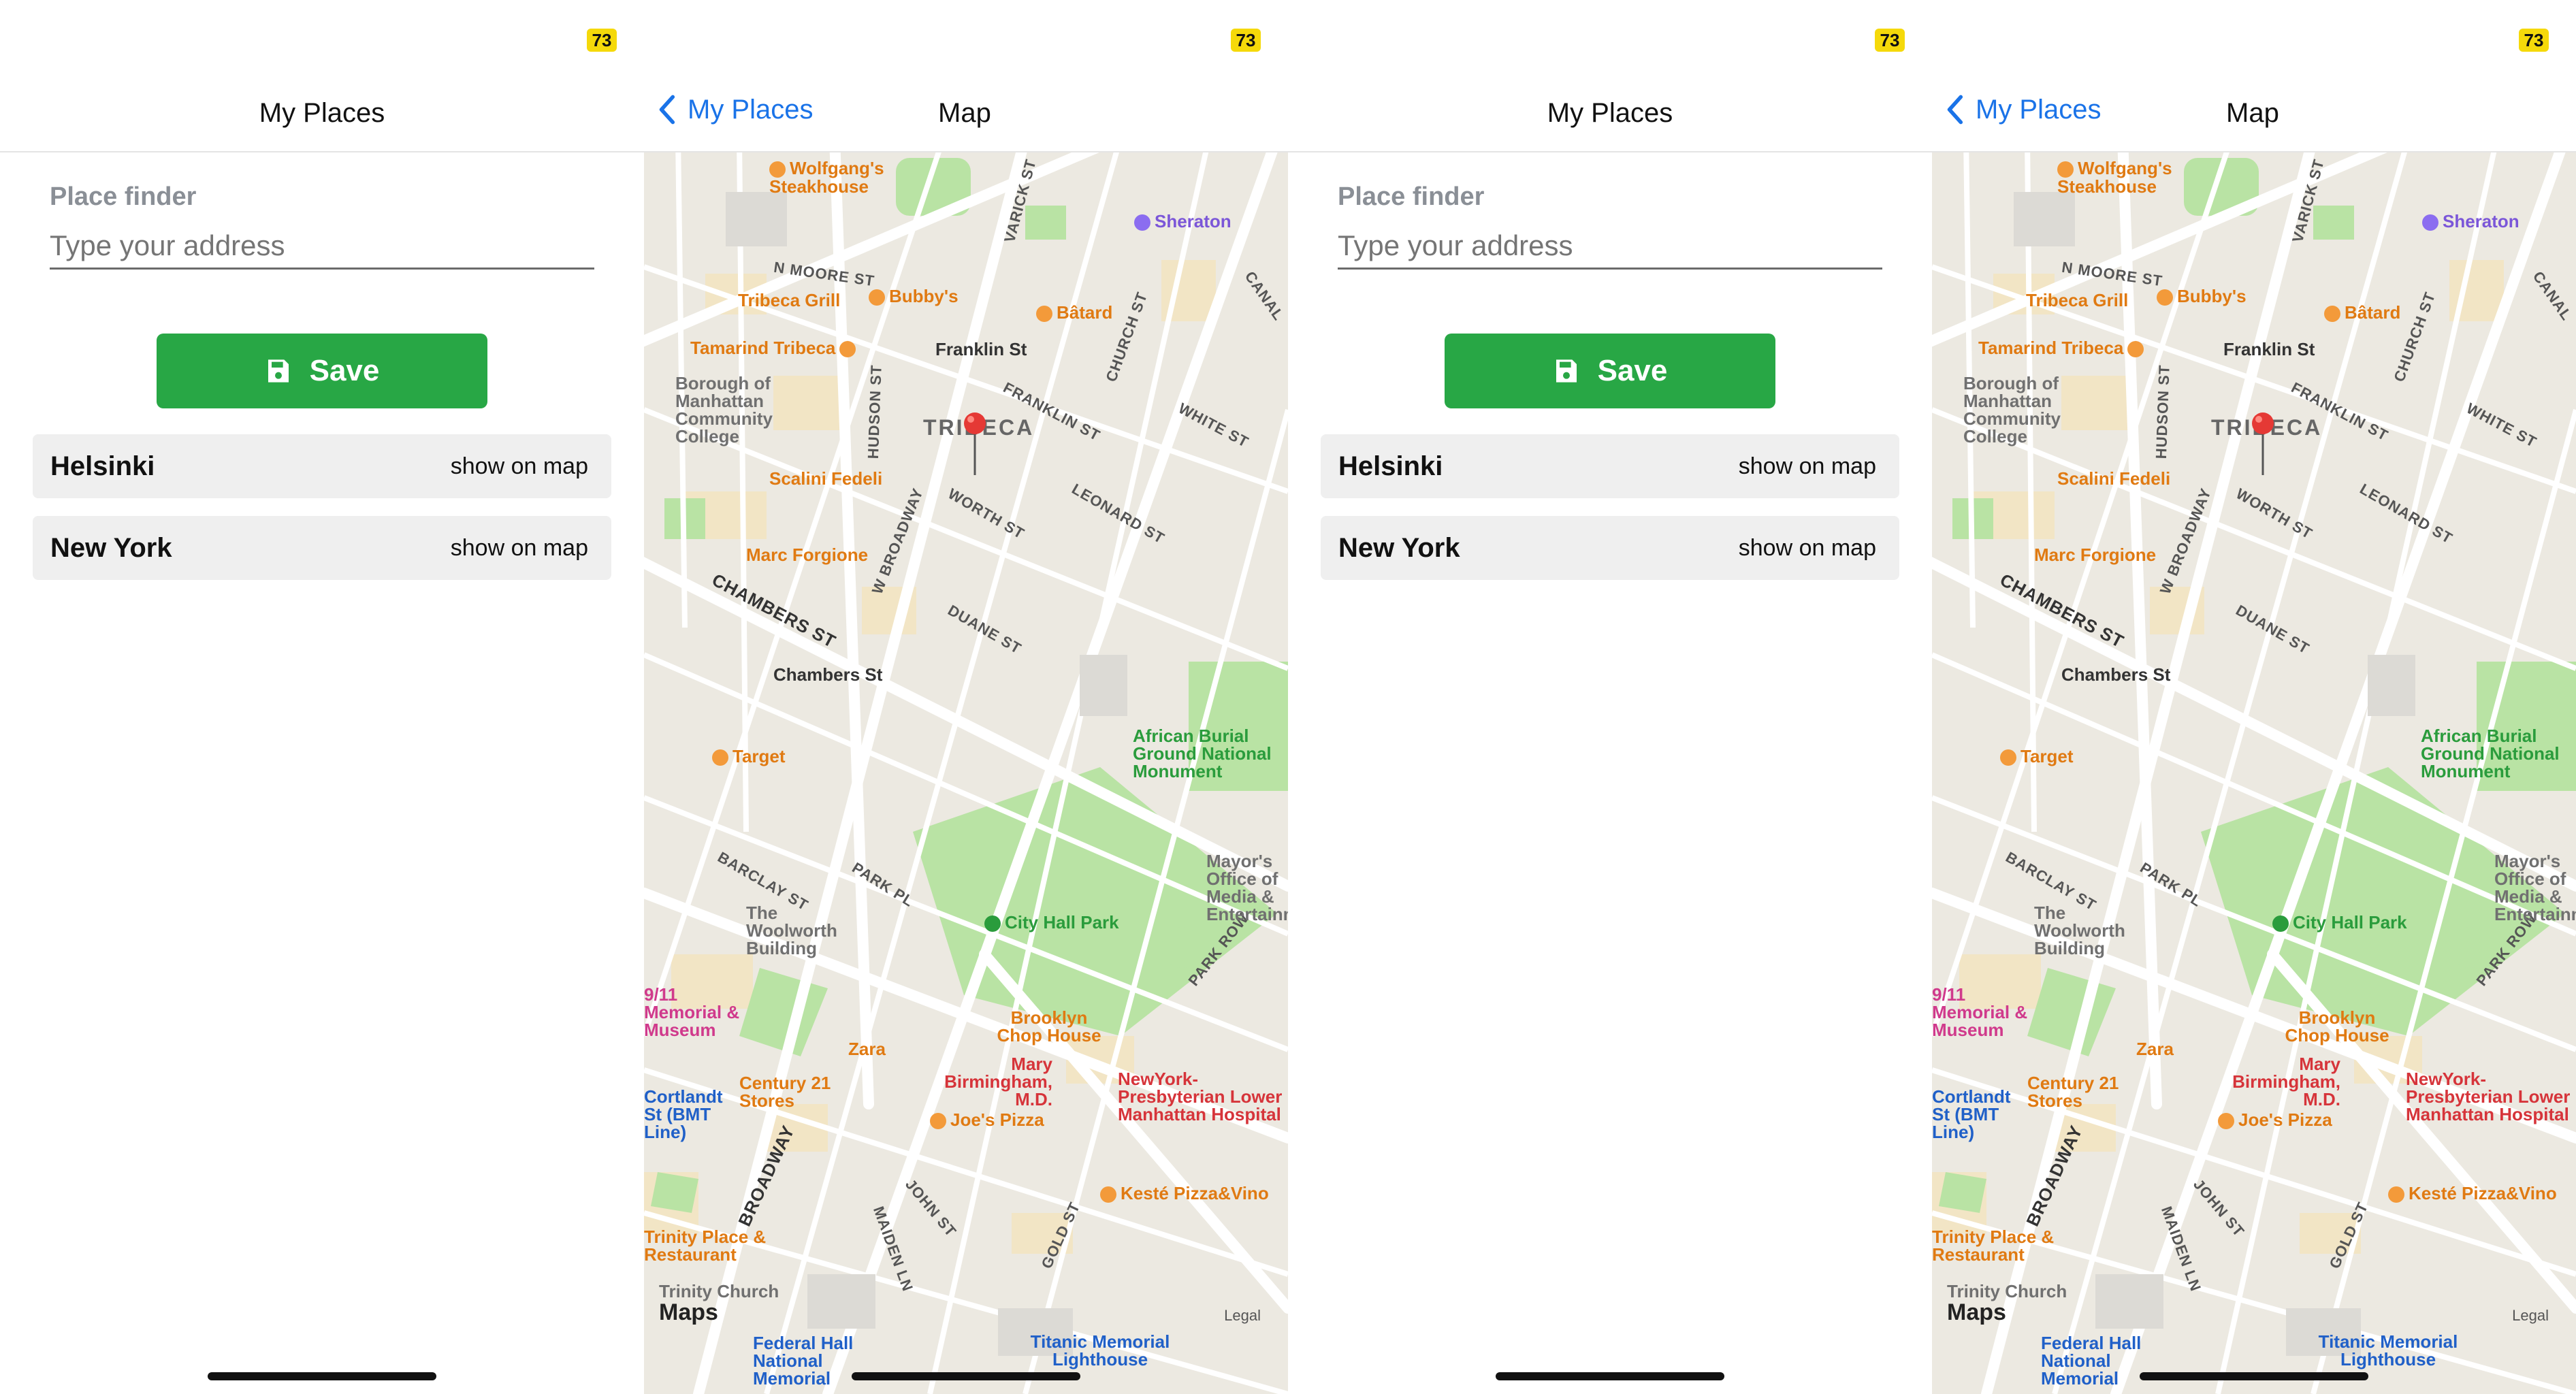 Image resolution: width=2576 pixels, height=1394 pixels. What do you see at coordinates (1411, 196) in the screenshot?
I see `place-finder-label: Place finder` at bounding box center [1411, 196].